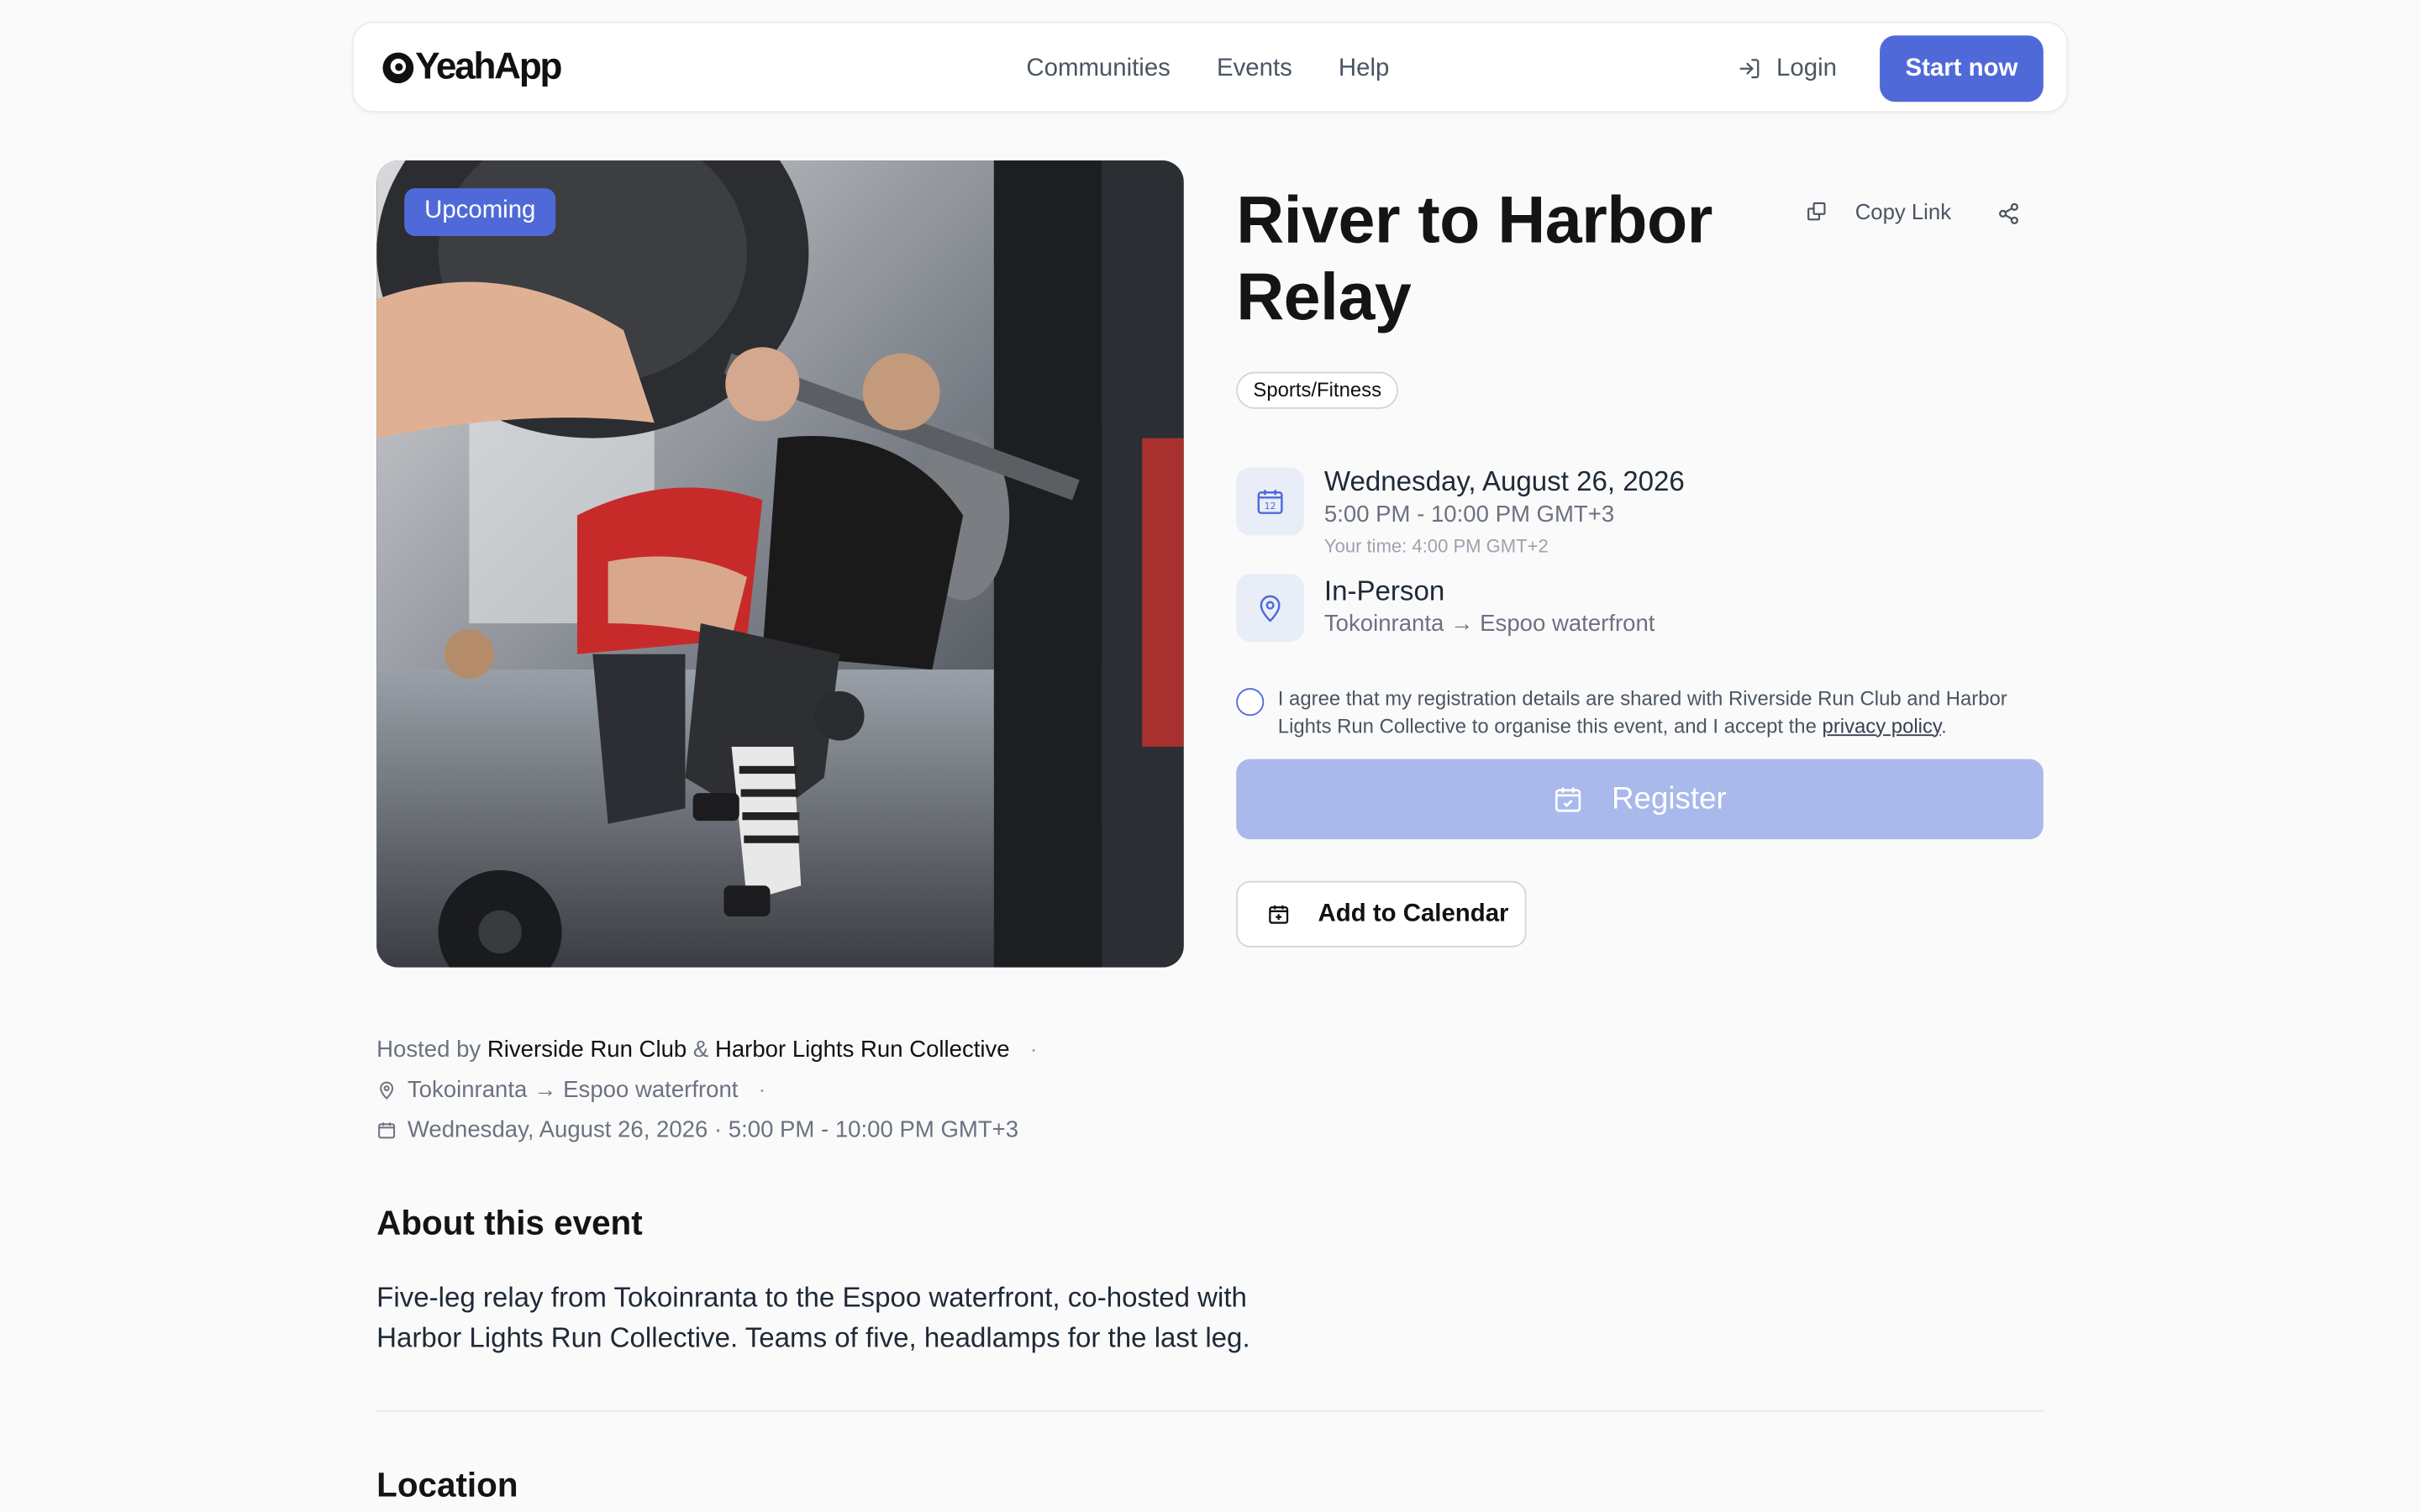 This screenshot has height=1512, width=2420. Describe the element at coordinates (1474, 259) in the screenshot. I see `event-title: River to Harbor Relay` at that location.